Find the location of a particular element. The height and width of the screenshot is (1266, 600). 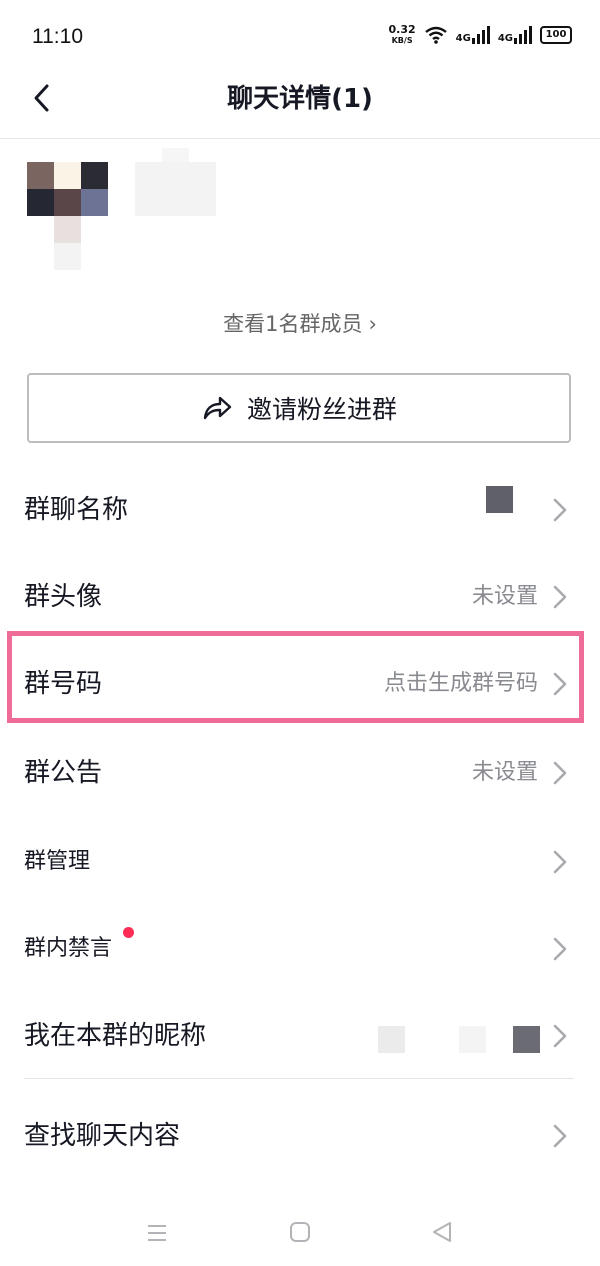

network-speed: 0.32 KB/S is located at coordinates (402, 34).